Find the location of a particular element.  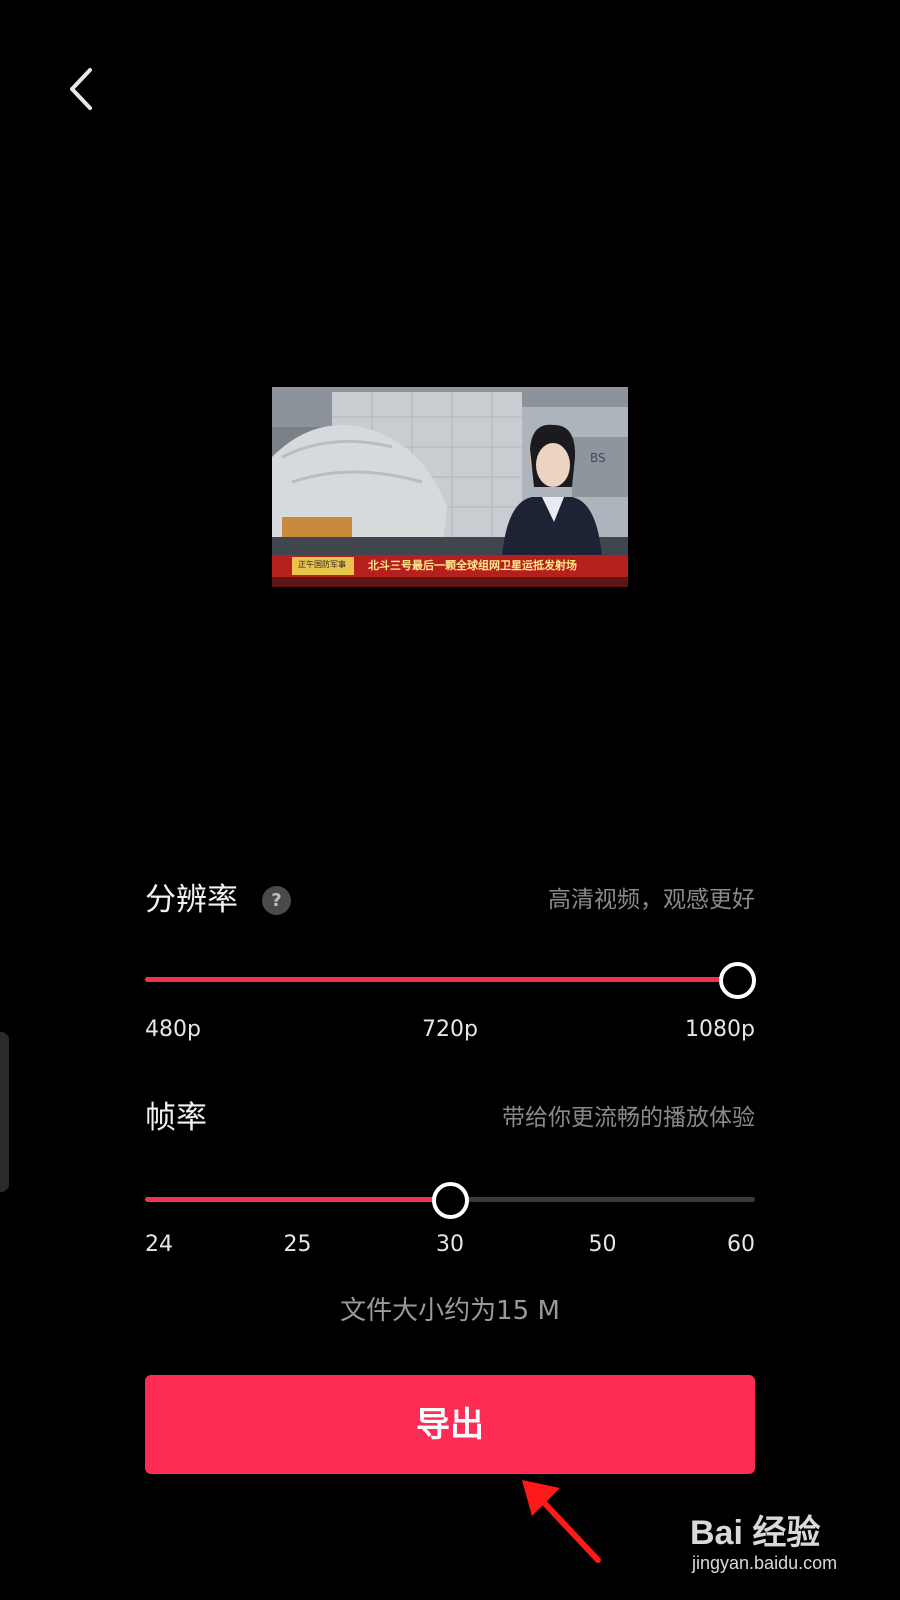

resolution-hint: 高清视频，观感更好 is located at coordinates (651, 900).